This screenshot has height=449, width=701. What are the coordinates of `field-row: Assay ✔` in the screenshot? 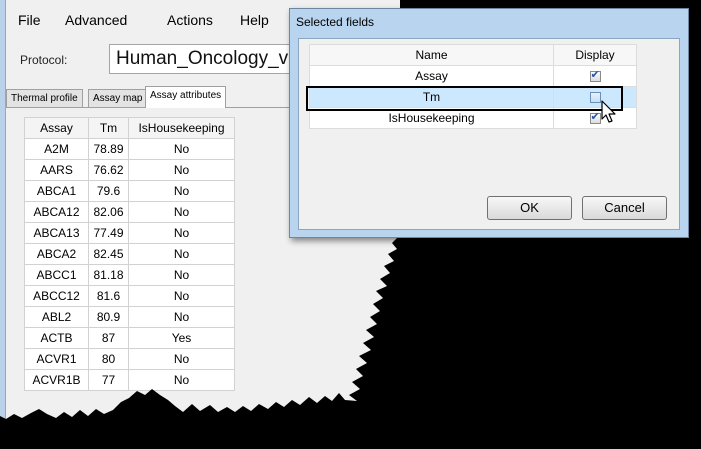 It's located at (473, 76).